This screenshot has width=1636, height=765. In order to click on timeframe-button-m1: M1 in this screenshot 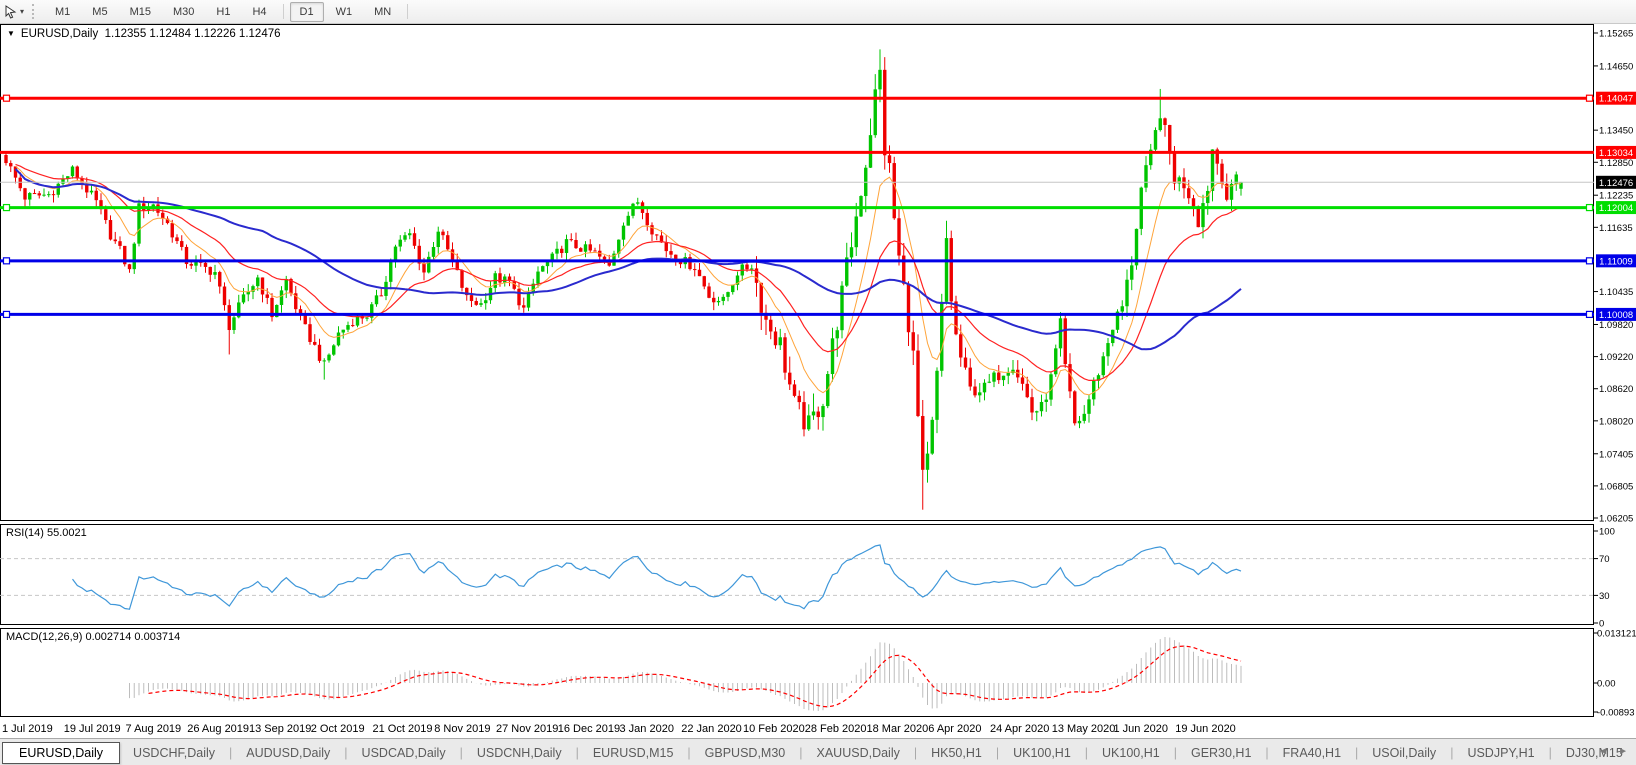, I will do `click(62, 12)`.